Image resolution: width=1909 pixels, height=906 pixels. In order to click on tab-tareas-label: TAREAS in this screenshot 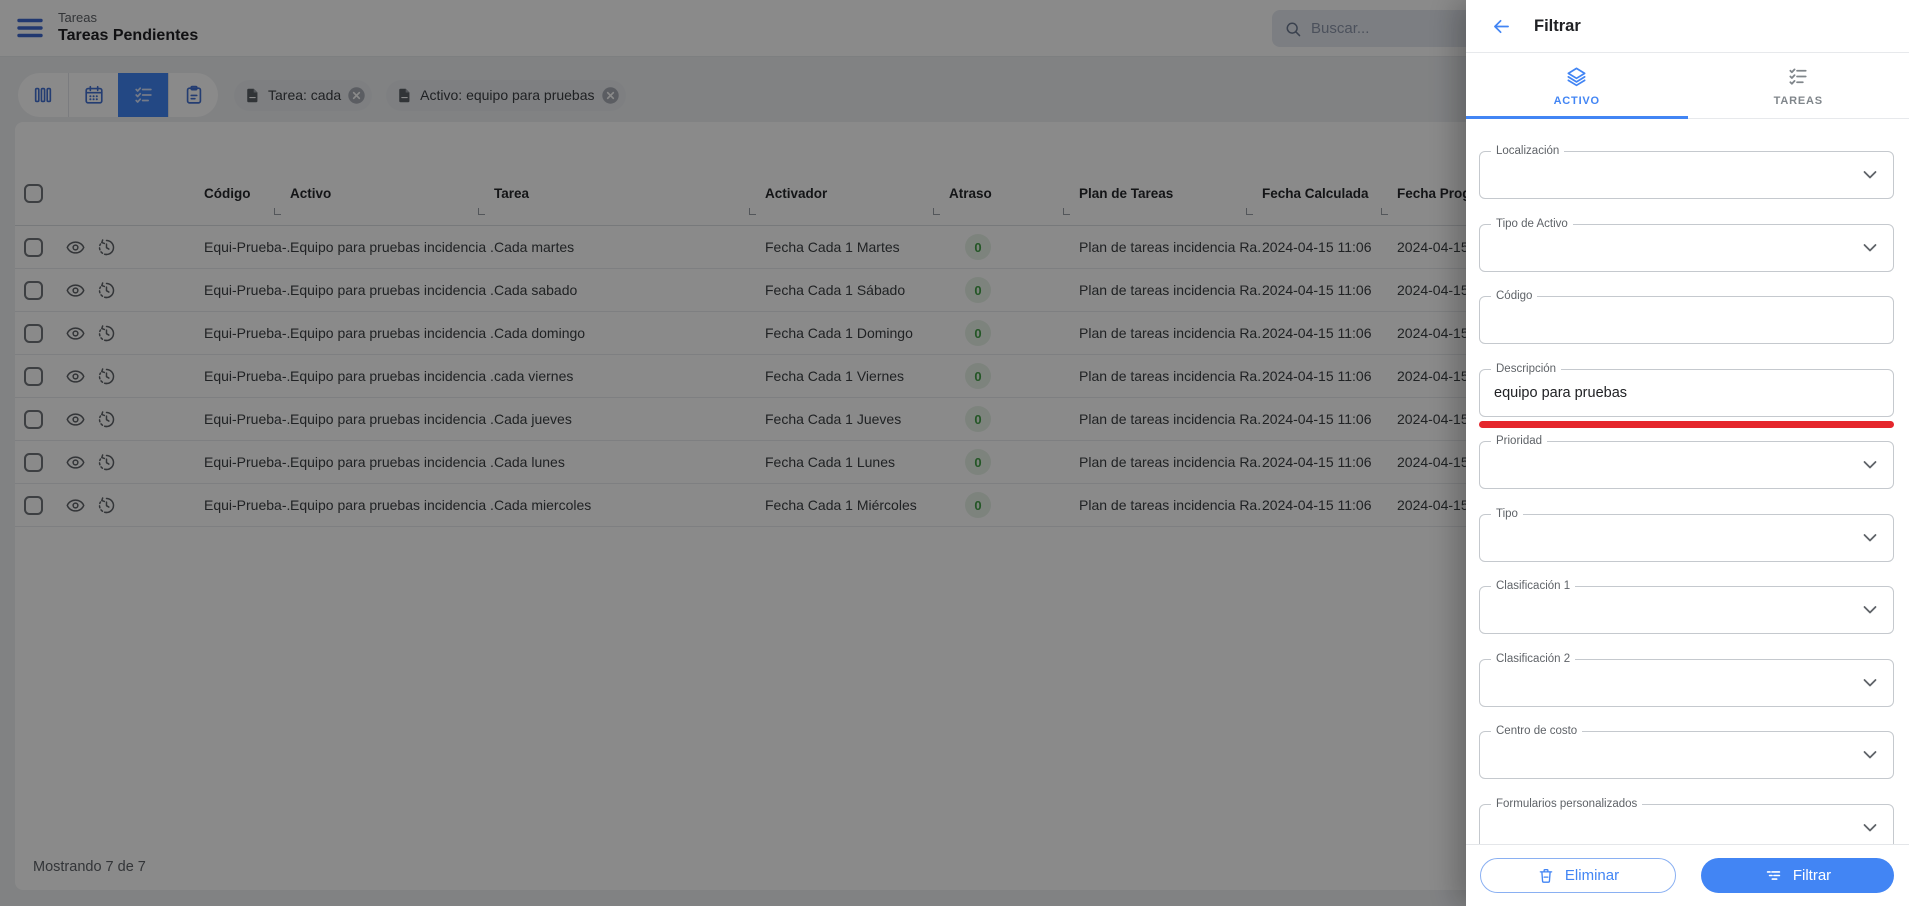, I will do `click(1798, 100)`.